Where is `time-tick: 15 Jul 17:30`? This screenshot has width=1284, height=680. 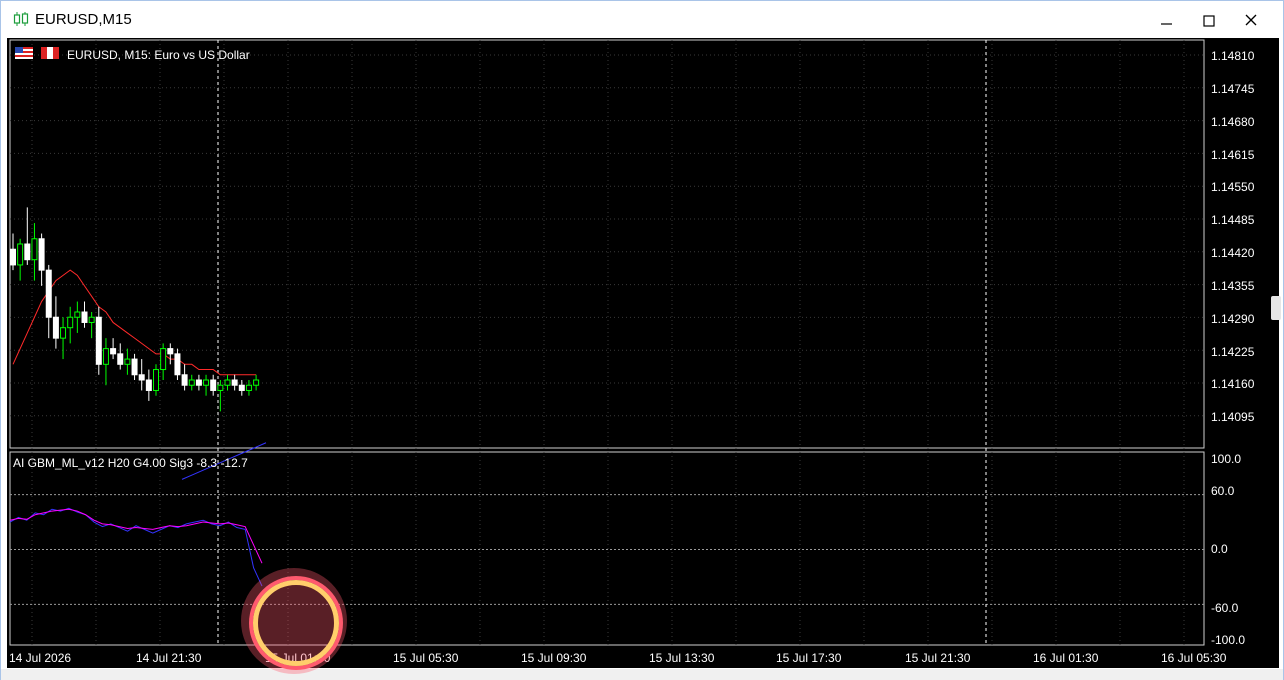 time-tick: 15 Jul 17:30 is located at coordinates (809, 658).